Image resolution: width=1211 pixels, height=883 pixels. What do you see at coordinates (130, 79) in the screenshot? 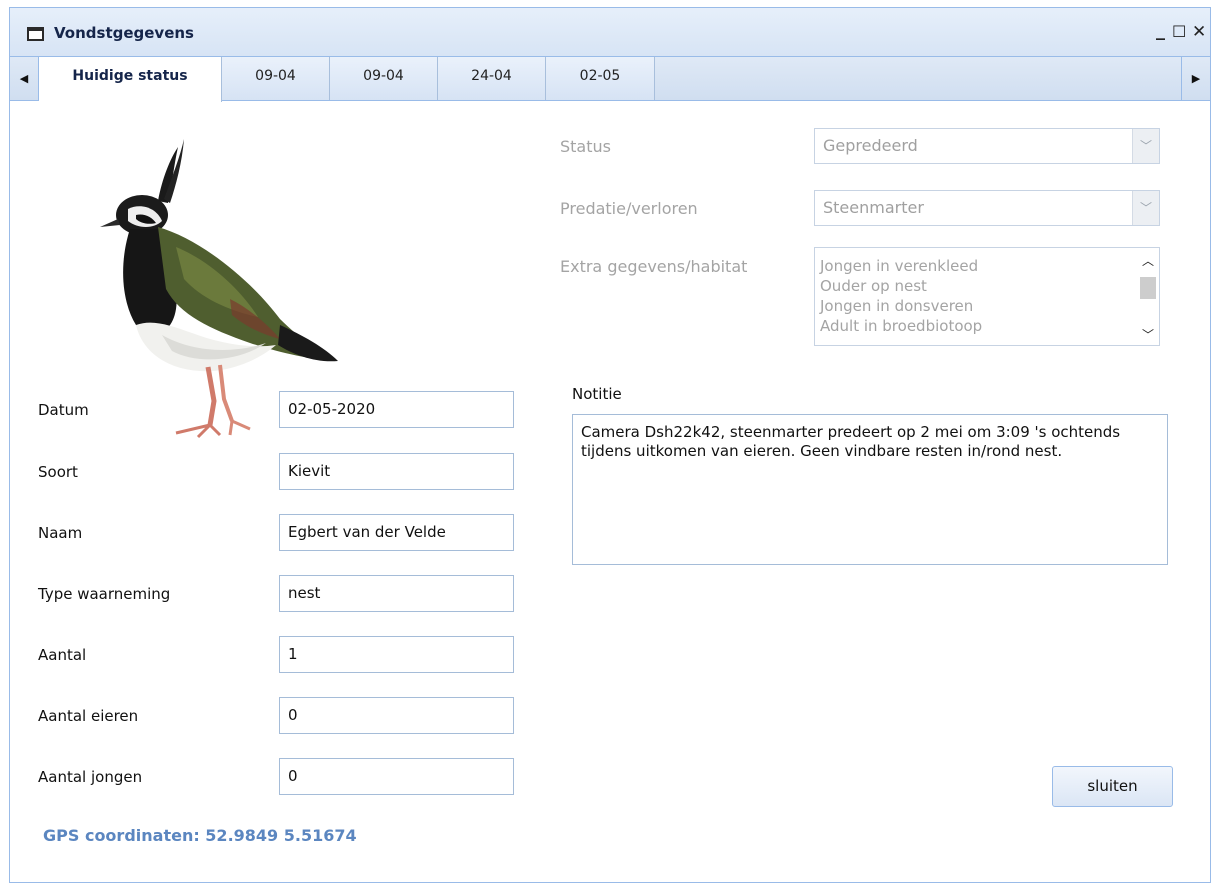
I see `tab-huidige-status: Huidige status` at bounding box center [130, 79].